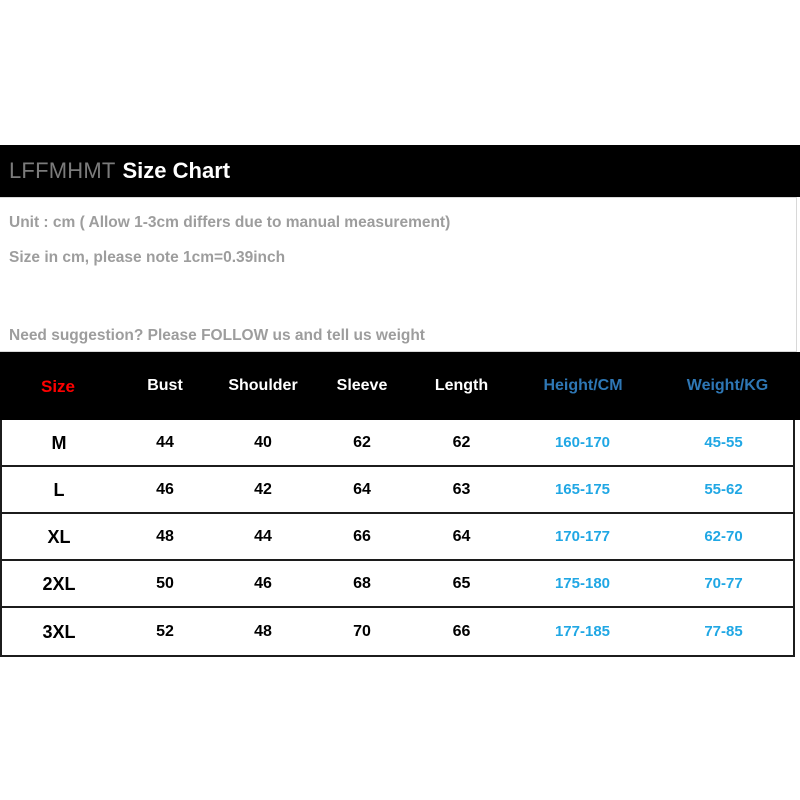 Image resolution: width=800 pixels, height=800 pixels. What do you see at coordinates (723, 631) in the screenshot?
I see `cell-weight: 77-85` at bounding box center [723, 631].